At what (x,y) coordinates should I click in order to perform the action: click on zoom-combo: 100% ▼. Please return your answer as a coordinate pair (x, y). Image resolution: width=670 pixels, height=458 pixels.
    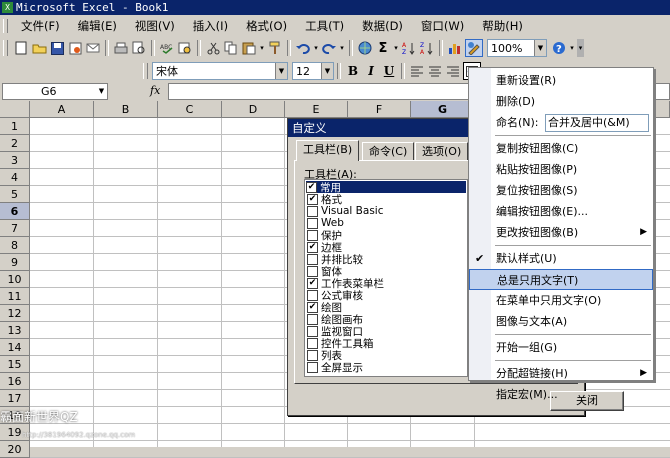
    Looking at the image, I should click on (517, 48).